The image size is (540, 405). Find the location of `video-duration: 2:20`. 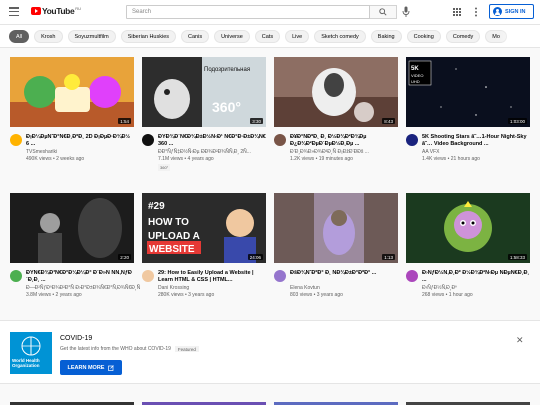

video-duration: 2:20 is located at coordinates (124, 257).